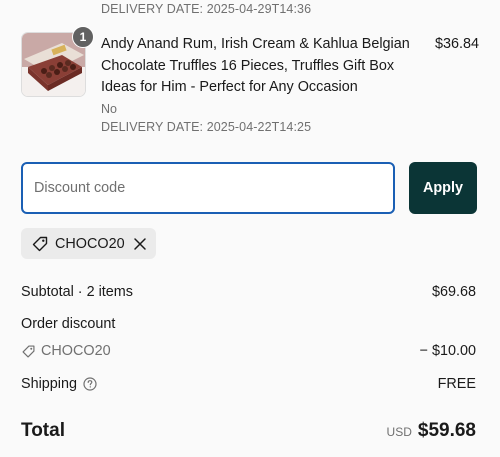 Image resolution: width=500 pixels, height=457 pixels. What do you see at coordinates (447, 351) in the screenshot?
I see `discount-value: − $10.00` at bounding box center [447, 351].